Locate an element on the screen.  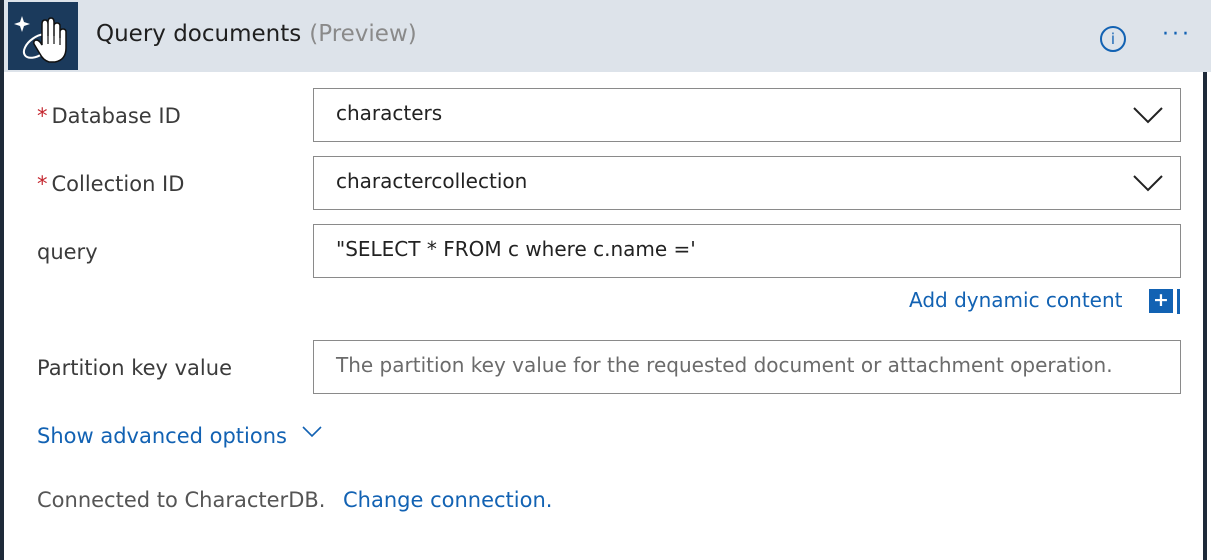
connection-status: Connected to CharacterDB. is located at coordinates (181, 500).